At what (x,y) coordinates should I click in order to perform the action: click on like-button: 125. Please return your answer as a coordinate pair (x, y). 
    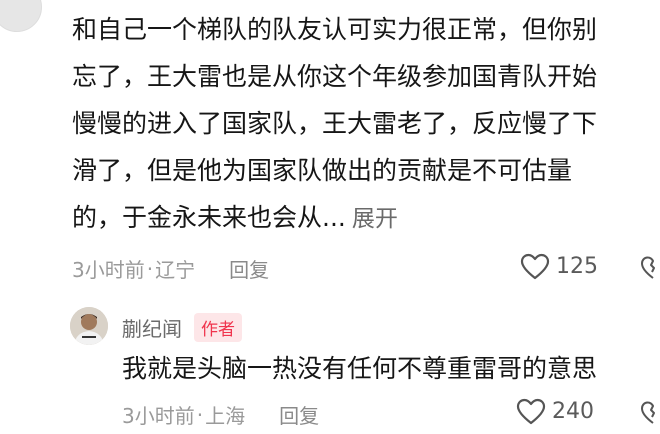
    Looking at the image, I should click on (559, 266).